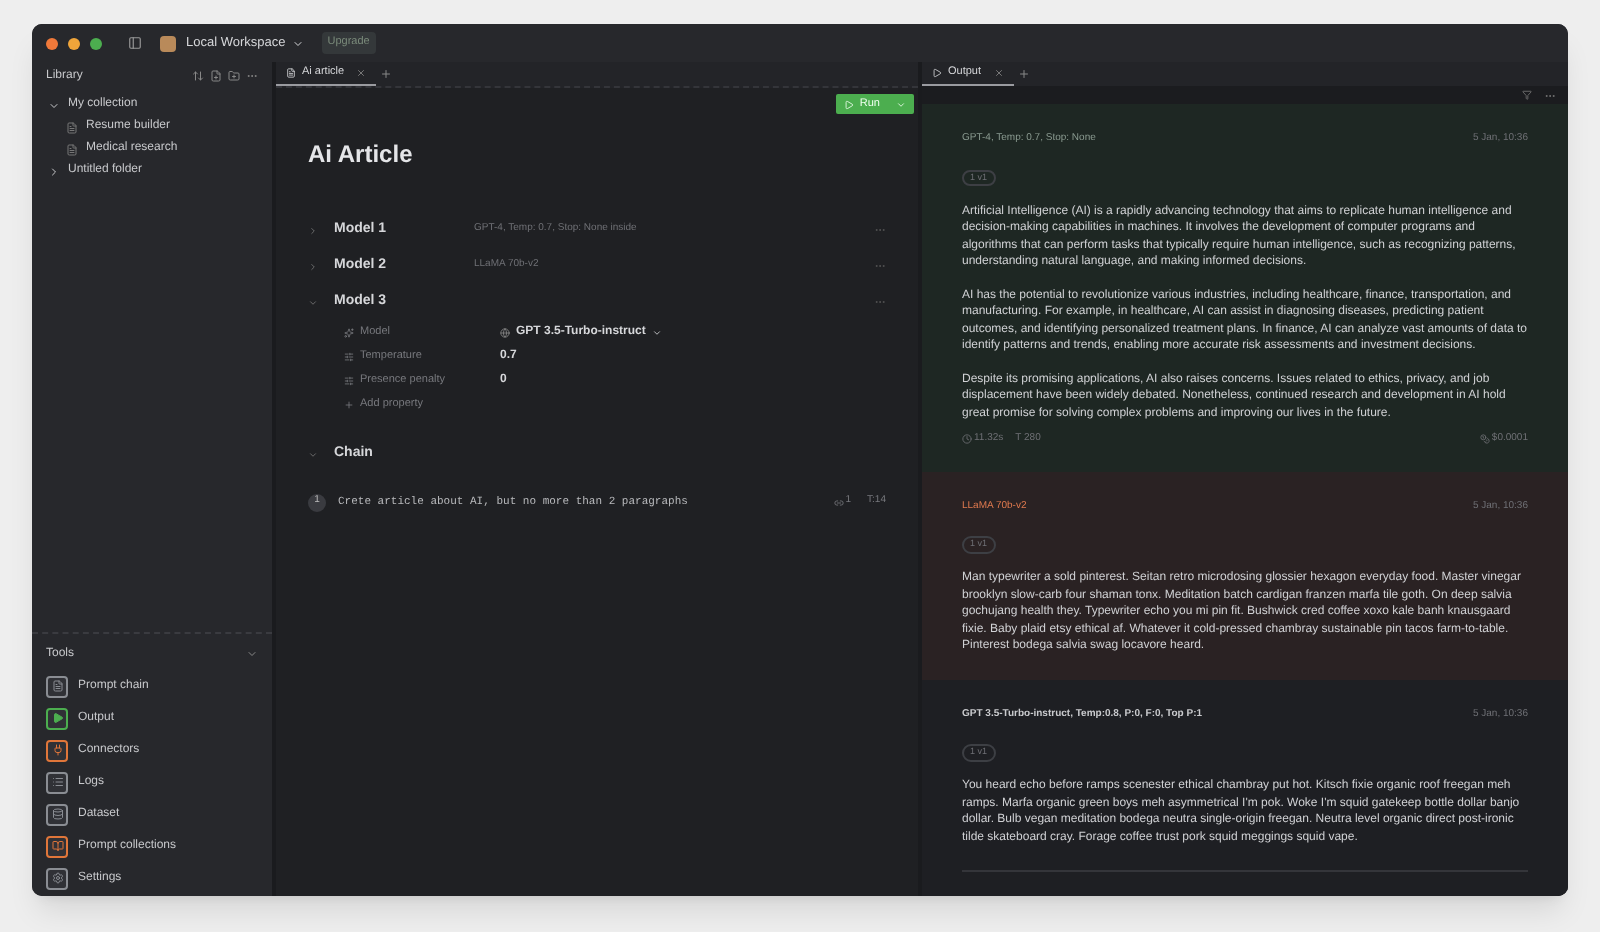 This screenshot has width=1600, height=932. I want to click on filter-icon, so click(1527, 95).